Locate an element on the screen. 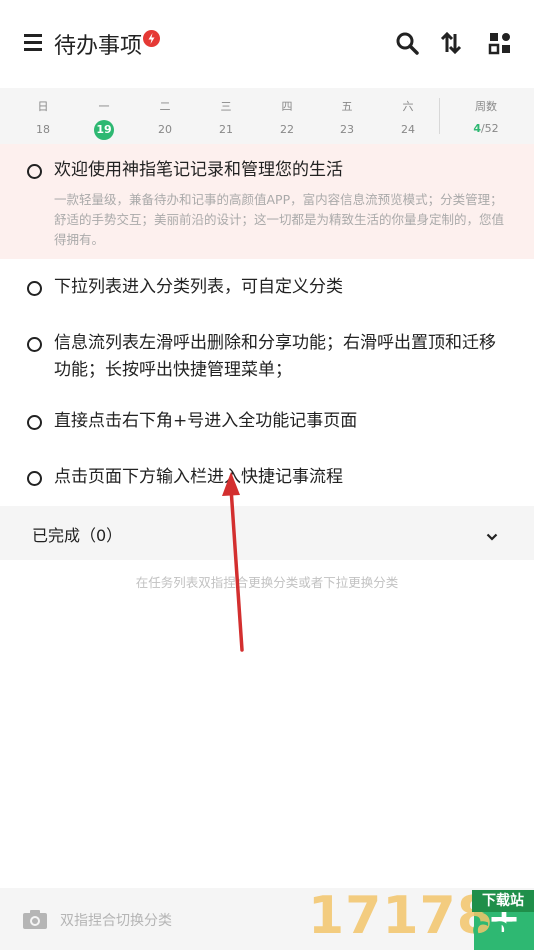 The width and height of the screenshot is (534, 950). task-item: 下拉列表进入分类列表，可自定义分类 is located at coordinates (267, 292).